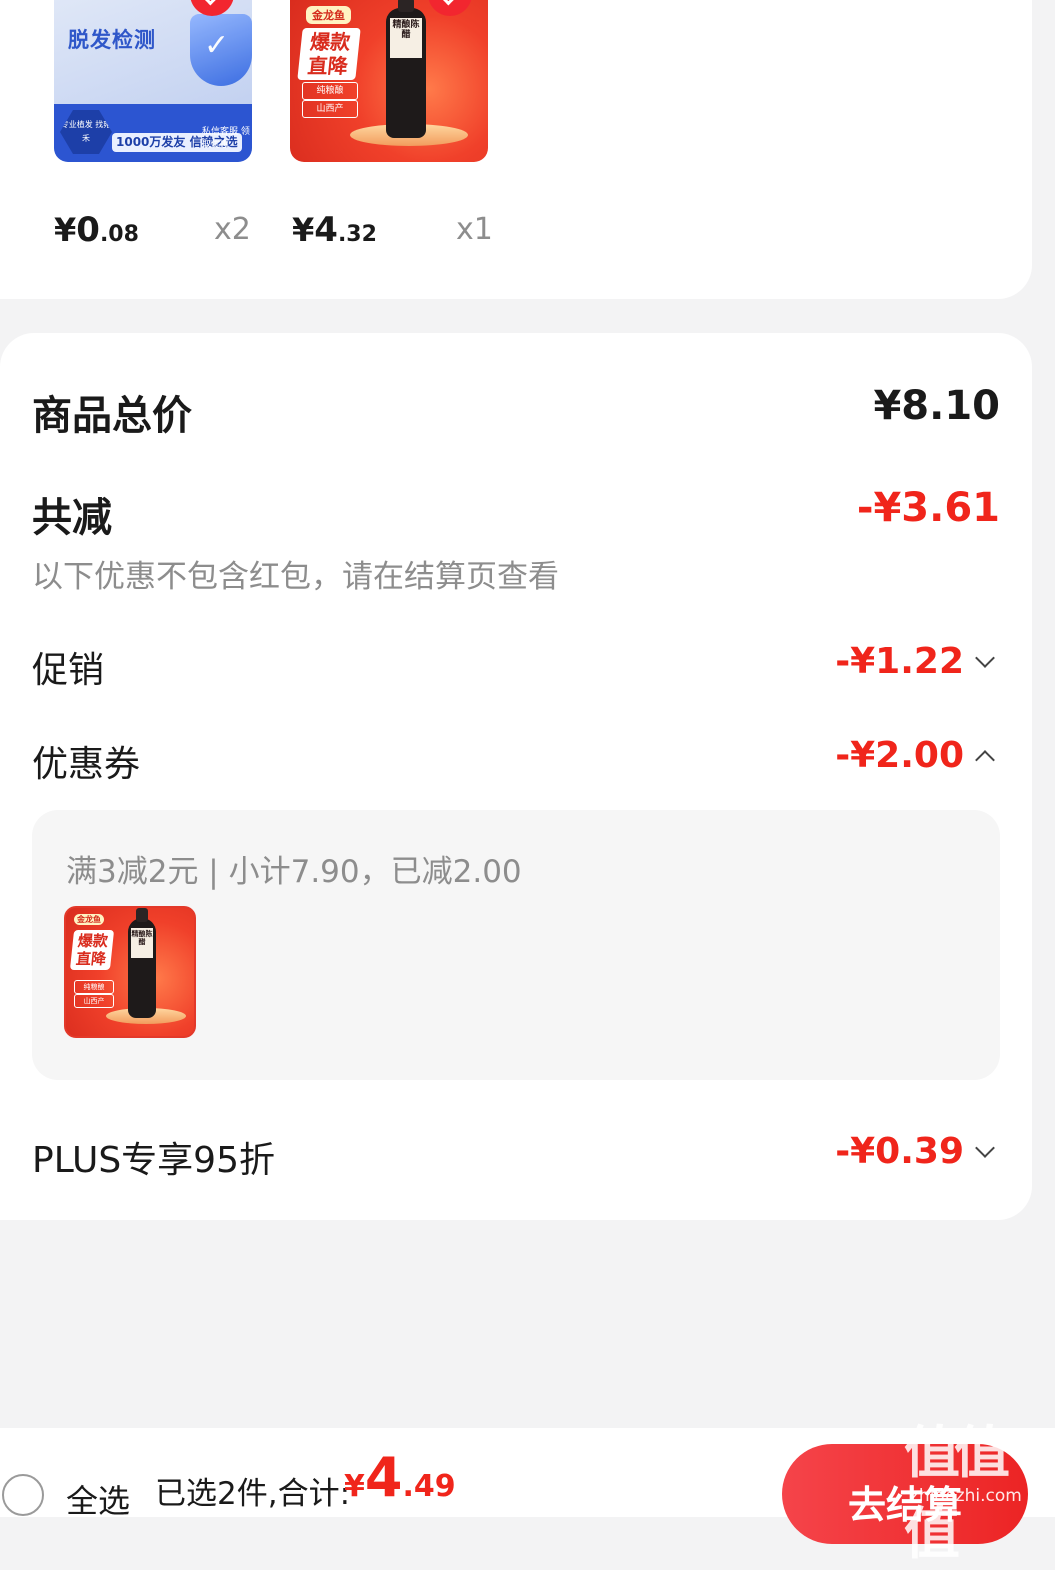  I want to click on total-reduction-label: 共减, so click(72, 518).